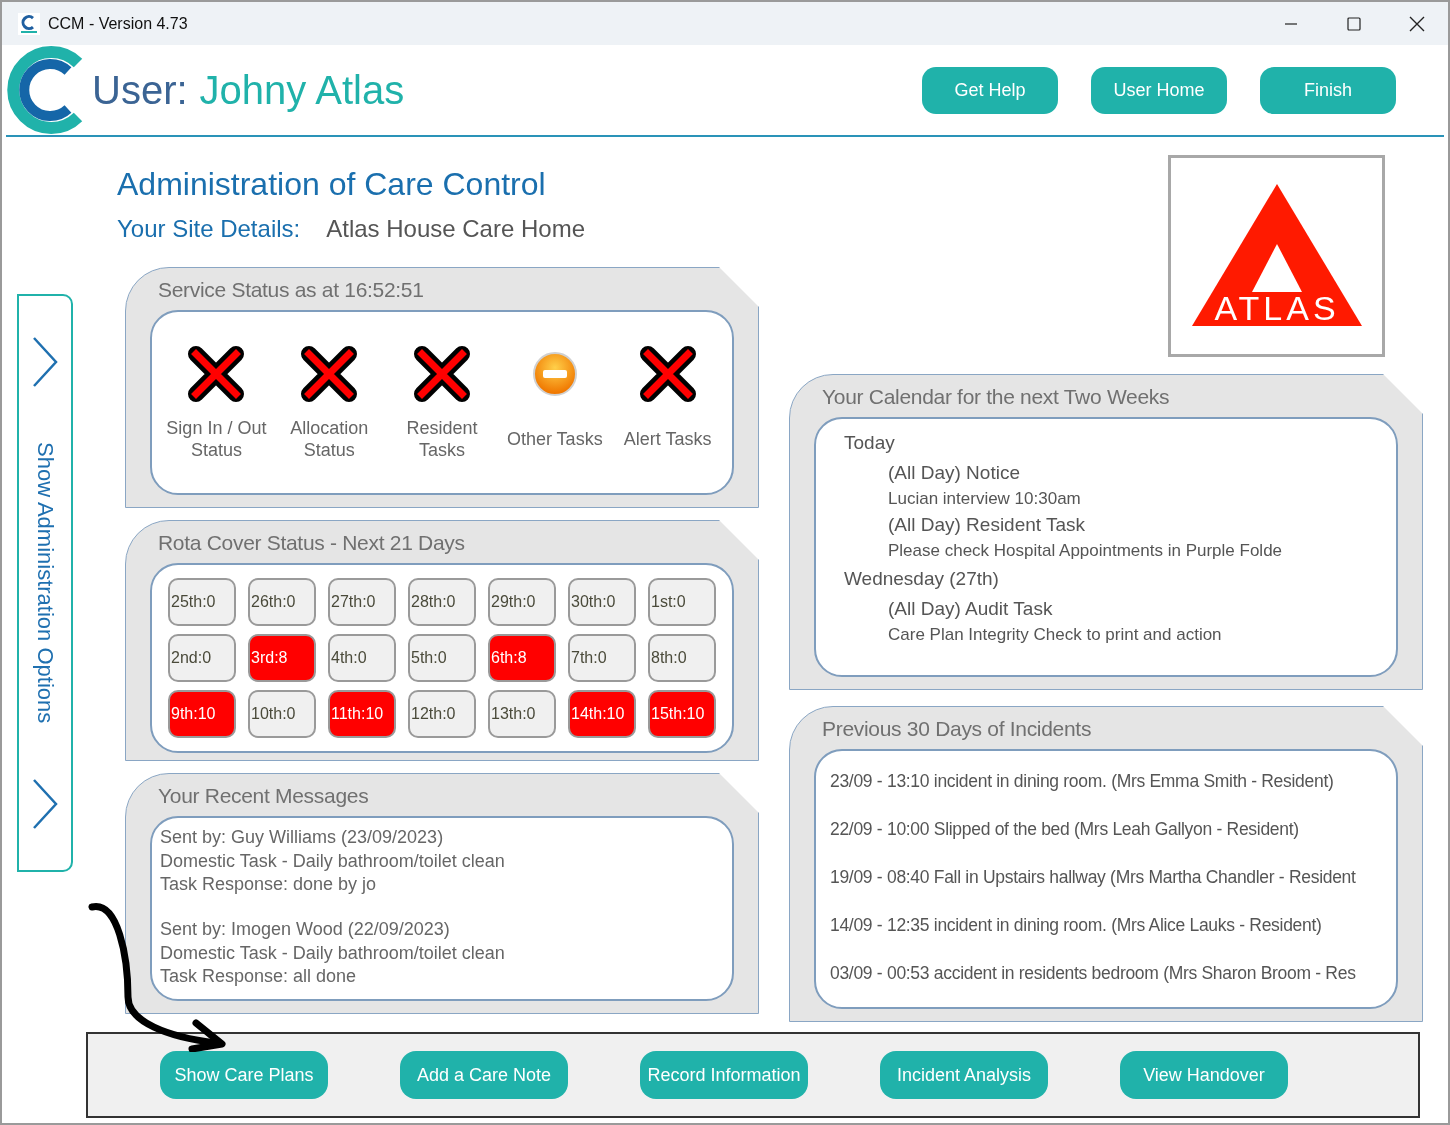 The width and height of the screenshot is (1450, 1125). I want to click on message-text: Task Response: all done, so click(259, 976).